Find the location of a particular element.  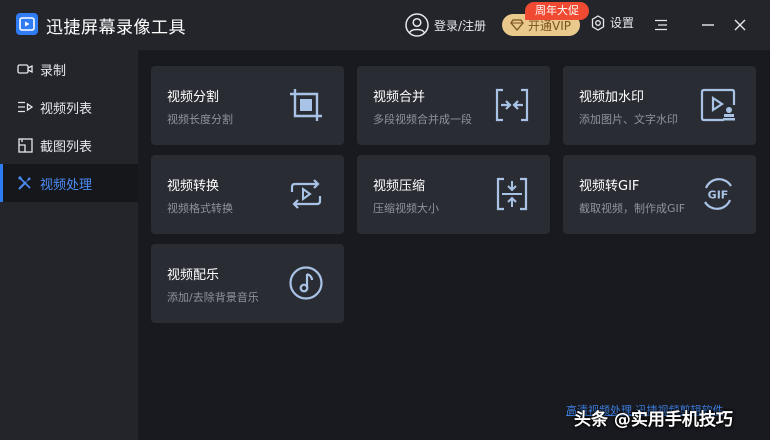

sidebar-item-video-list: 视频列表 is located at coordinates (69, 107).